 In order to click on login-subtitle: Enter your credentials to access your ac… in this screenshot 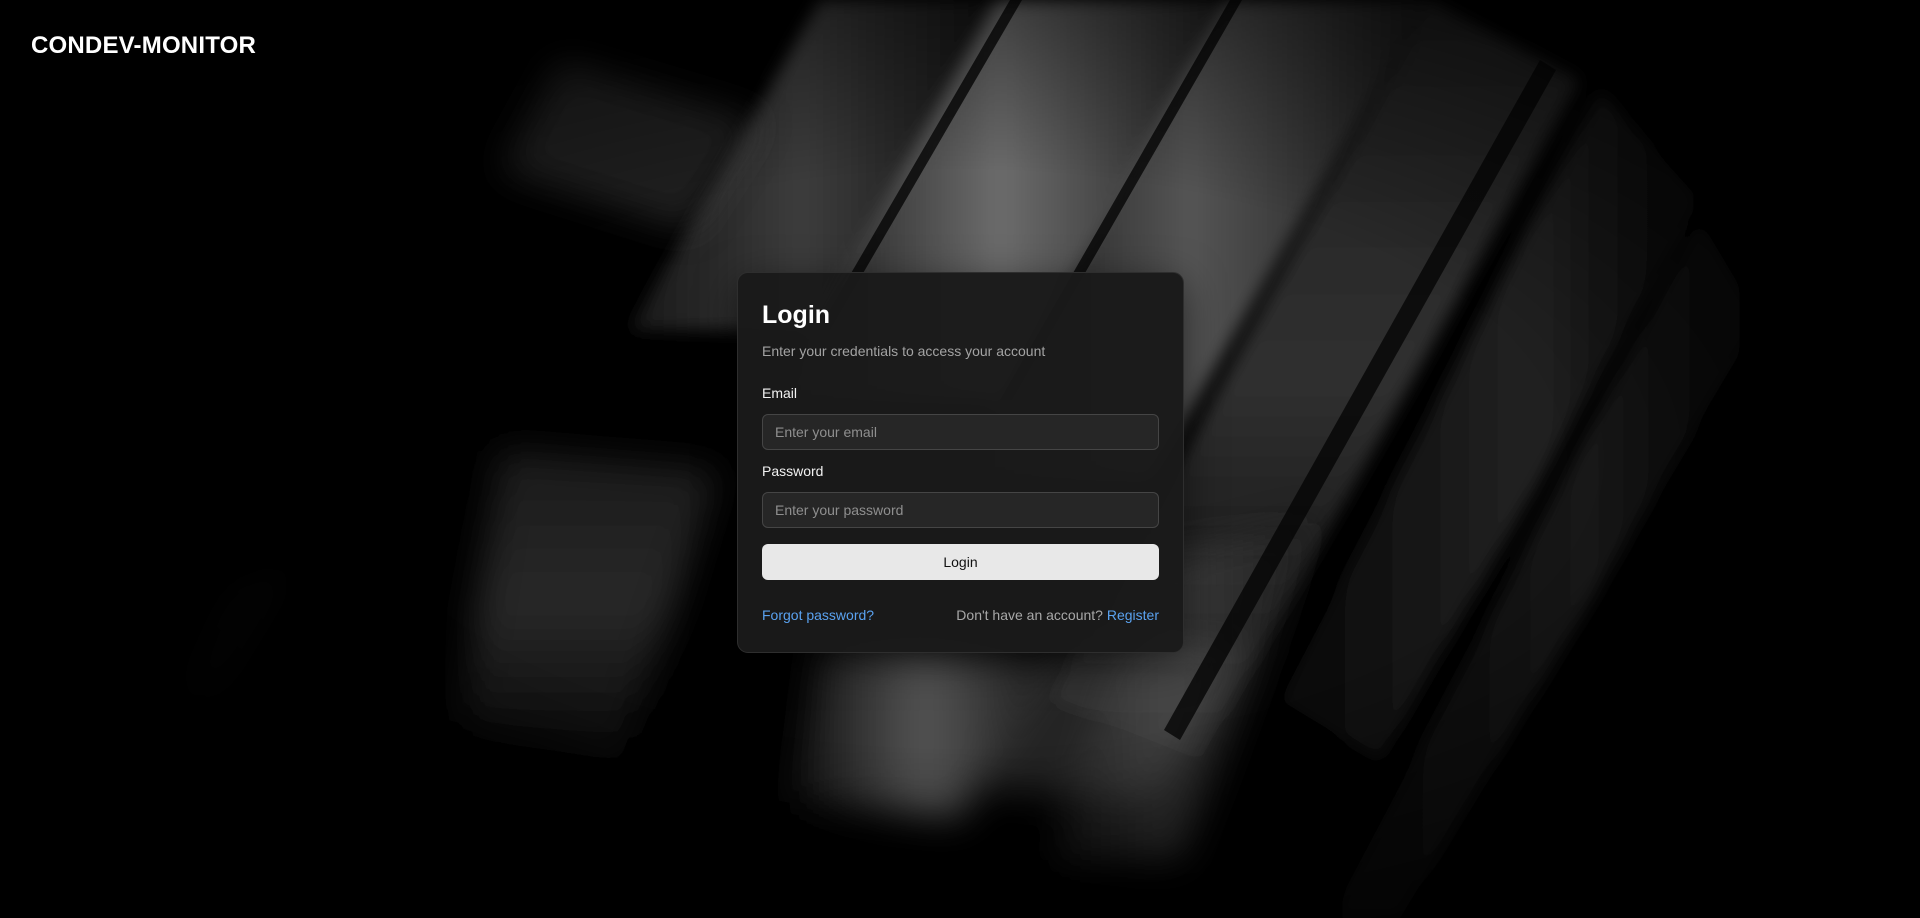, I will do `click(904, 351)`.